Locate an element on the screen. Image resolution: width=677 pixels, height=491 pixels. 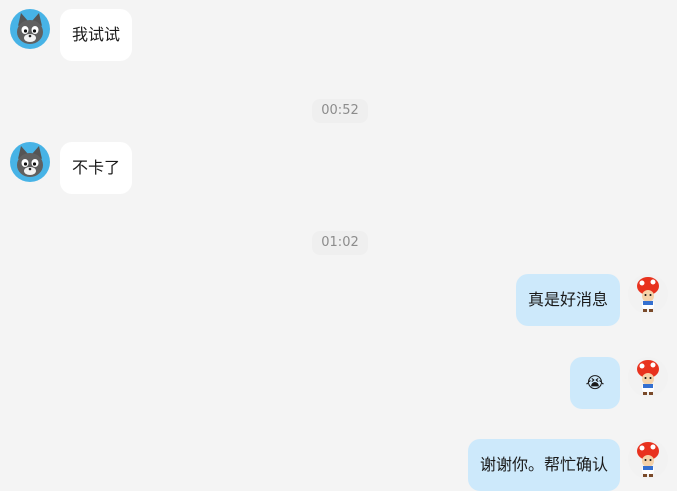
message-bubble-incoming: 我试试 is located at coordinates (96, 35).